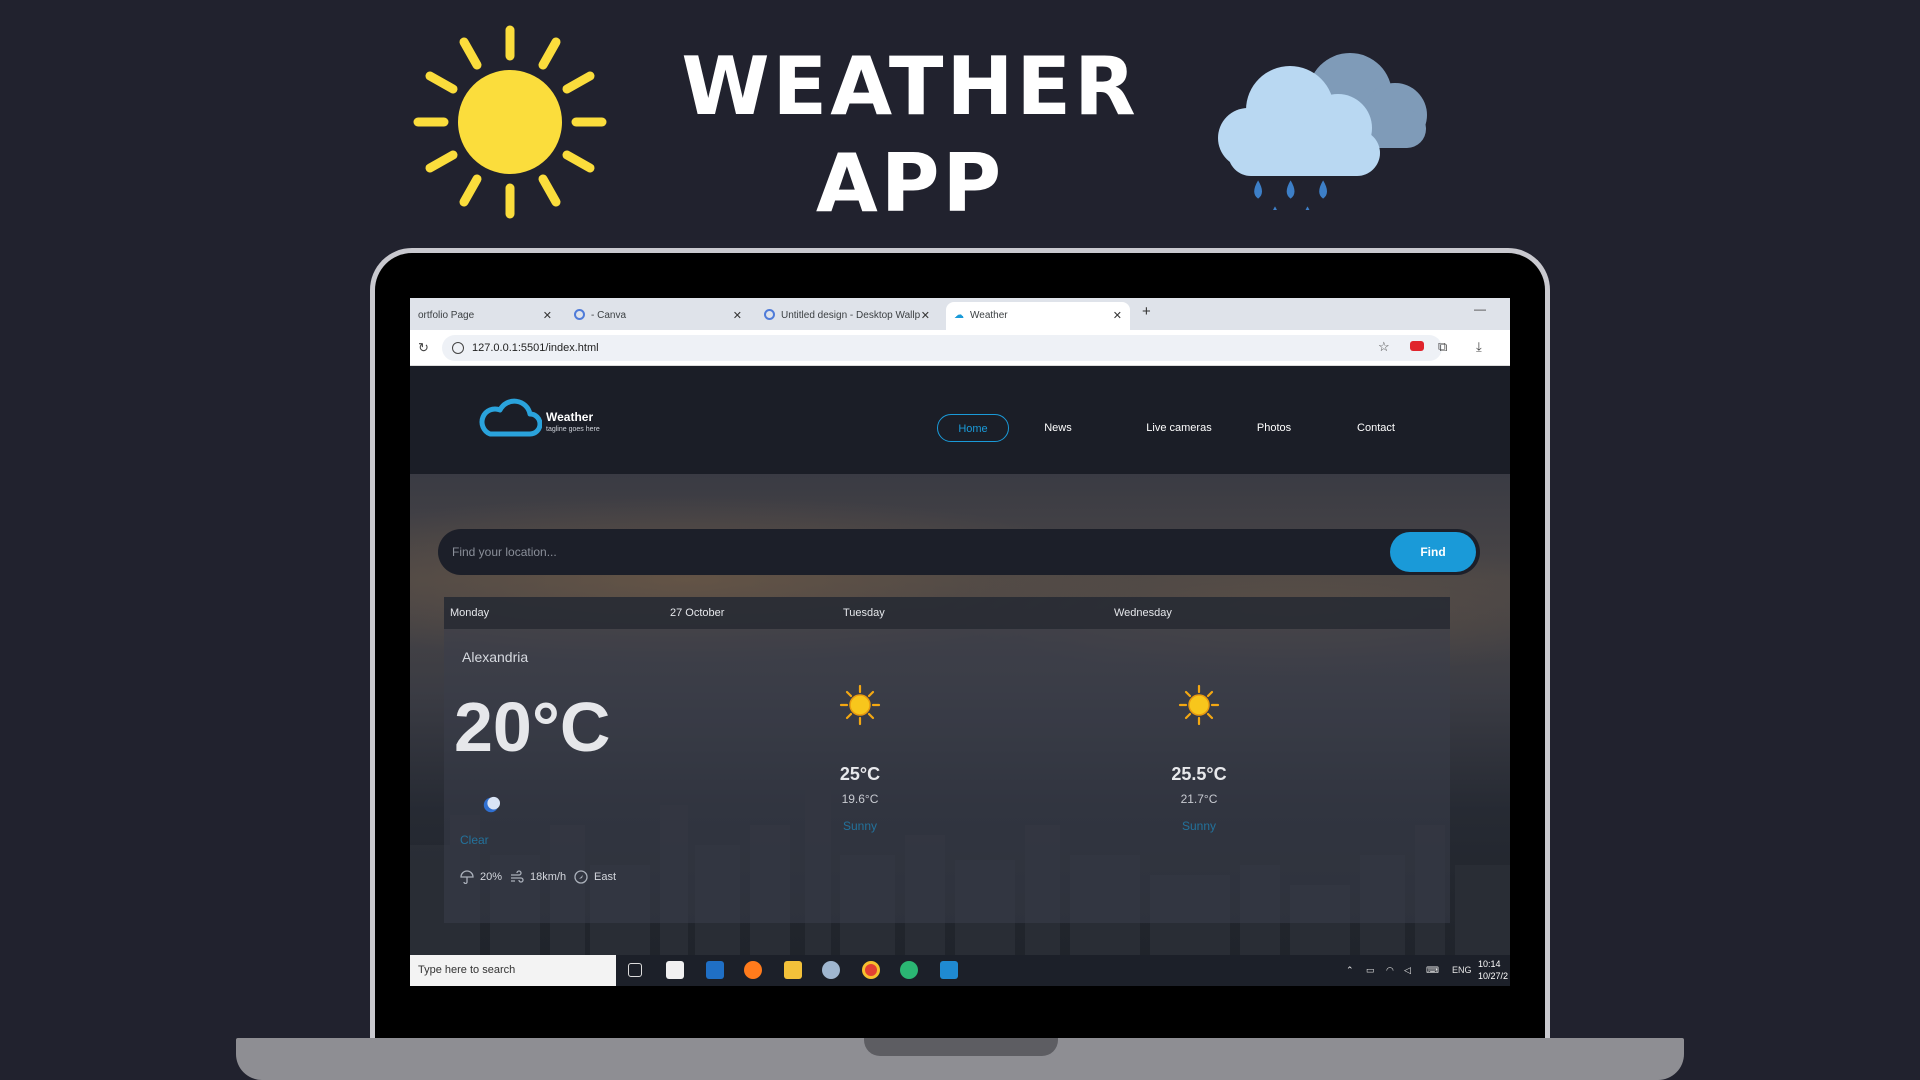  What do you see at coordinates (1384, 347) in the screenshot?
I see `bookmark-star-icon: ☆` at bounding box center [1384, 347].